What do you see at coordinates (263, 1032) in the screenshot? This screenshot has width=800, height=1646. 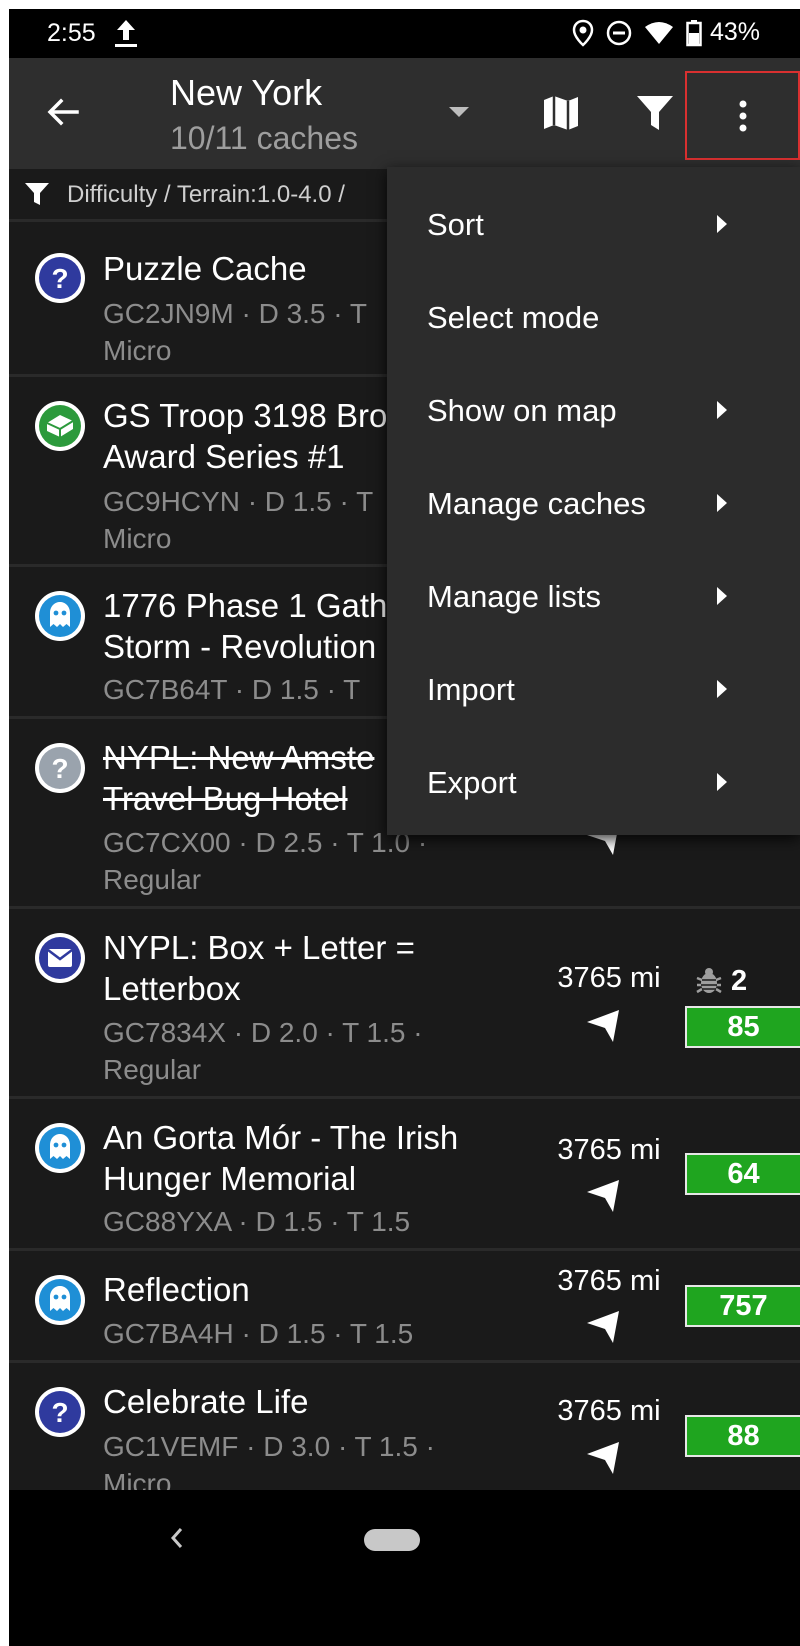 I see `cache-meta: GC7834X · D 2.0 · T 1.5 ·` at bounding box center [263, 1032].